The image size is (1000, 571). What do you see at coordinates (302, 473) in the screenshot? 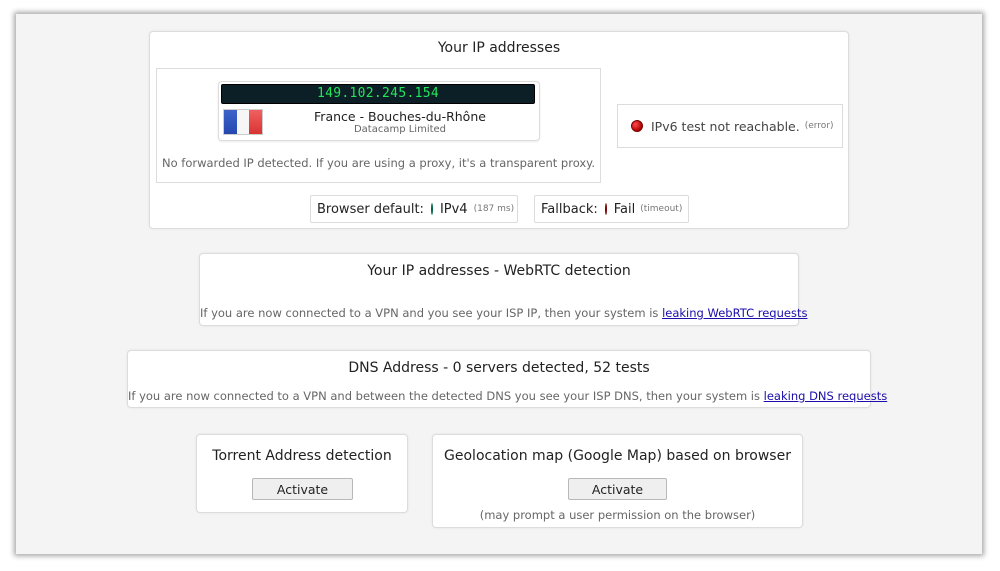
I see `torrent-card: Torrent Address detection Activate` at bounding box center [302, 473].